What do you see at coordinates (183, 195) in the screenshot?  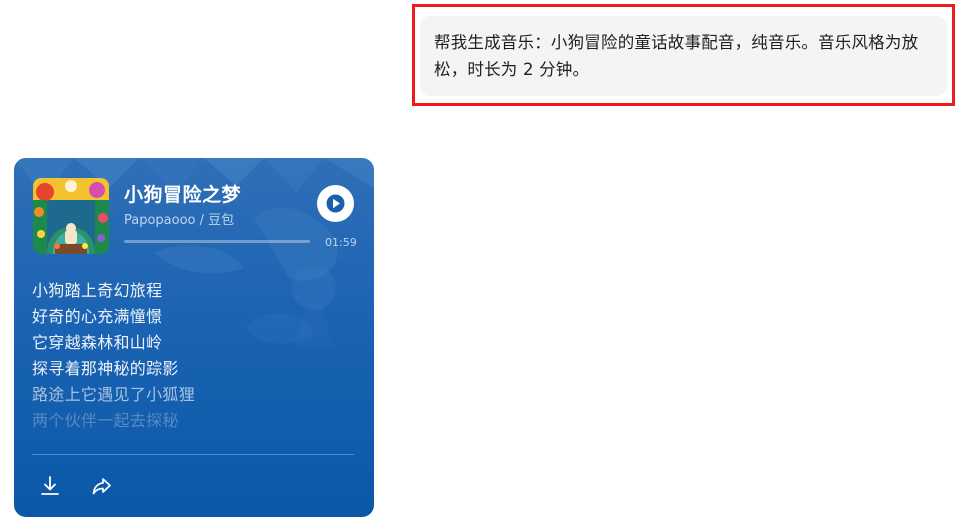 I see `song-title: 小狗冒险之梦` at bounding box center [183, 195].